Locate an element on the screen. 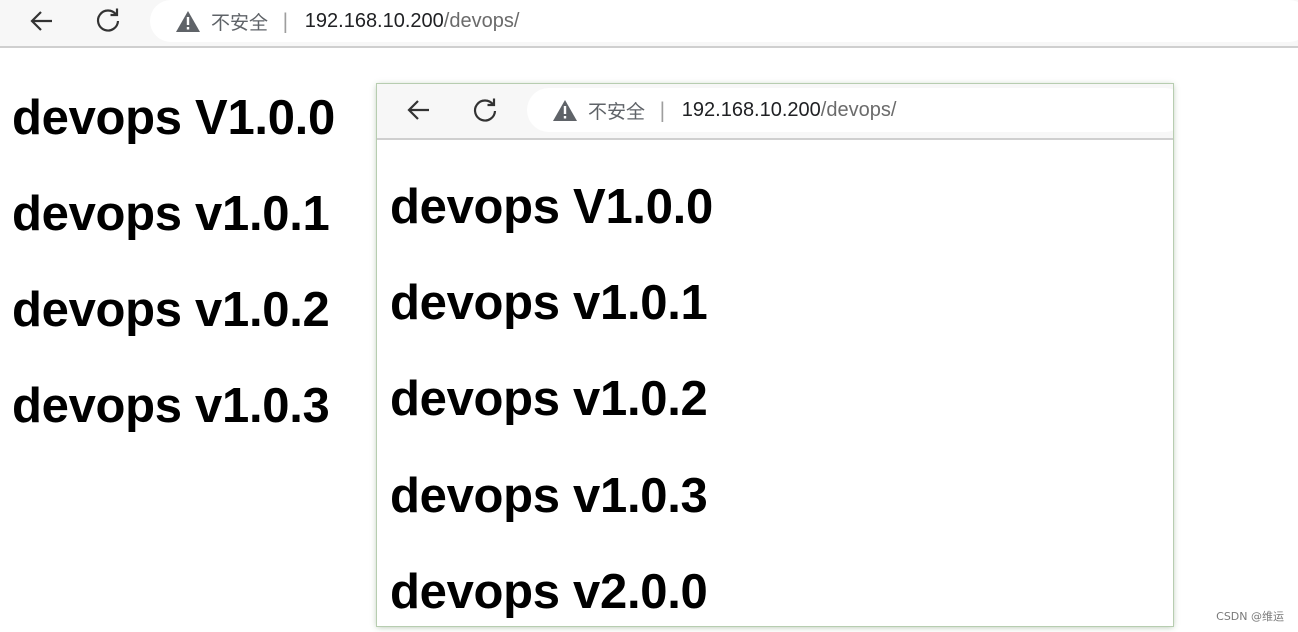 This screenshot has height=632, width=1298. inset-url-host: 192.168.10.200 is located at coordinates (751, 110).